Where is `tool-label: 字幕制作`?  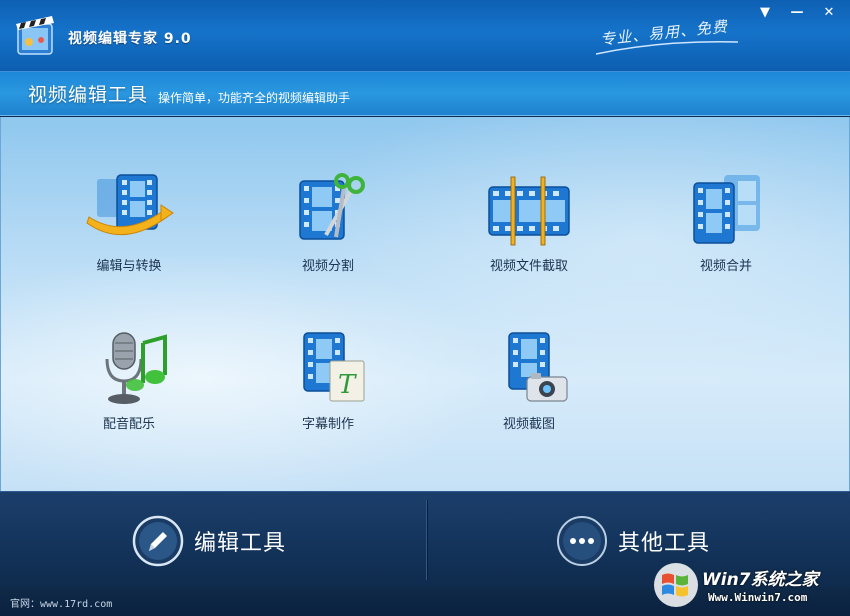 tool-label: 字幕制作 is located at coordinates (327, 424).